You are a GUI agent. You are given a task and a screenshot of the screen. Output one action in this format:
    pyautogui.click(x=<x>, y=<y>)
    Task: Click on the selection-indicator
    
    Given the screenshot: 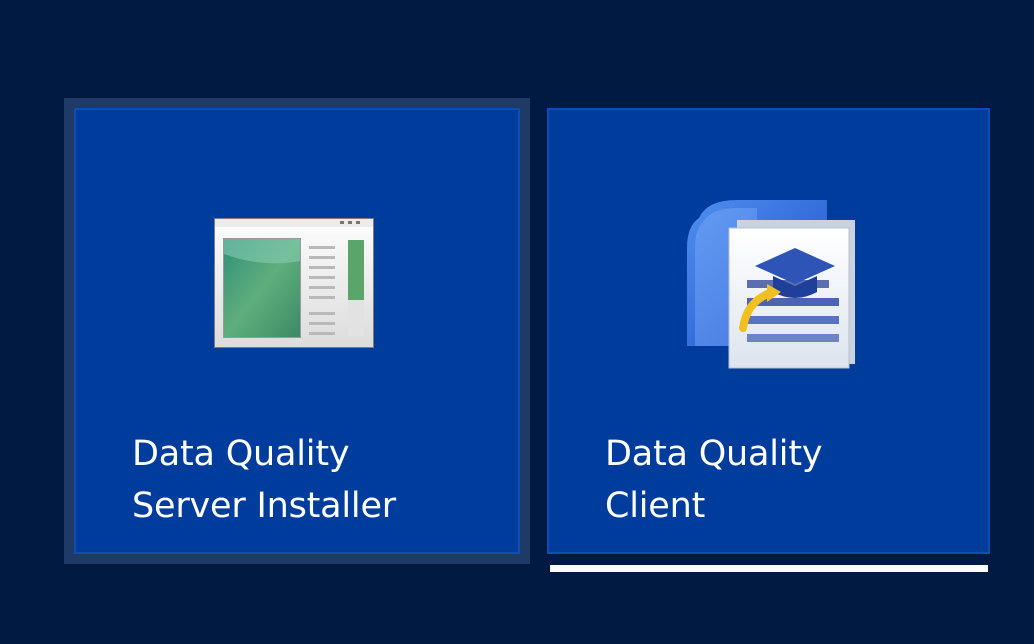 What is the action you would take?
    pyautogui.click(x=769, y=568)
    